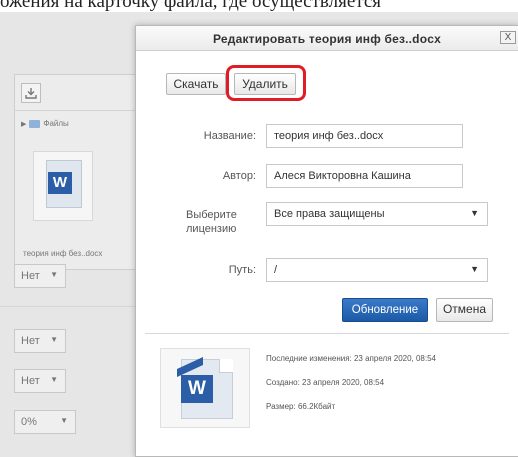  I want to click on select-3: Нет ▼, so click(40, 381).